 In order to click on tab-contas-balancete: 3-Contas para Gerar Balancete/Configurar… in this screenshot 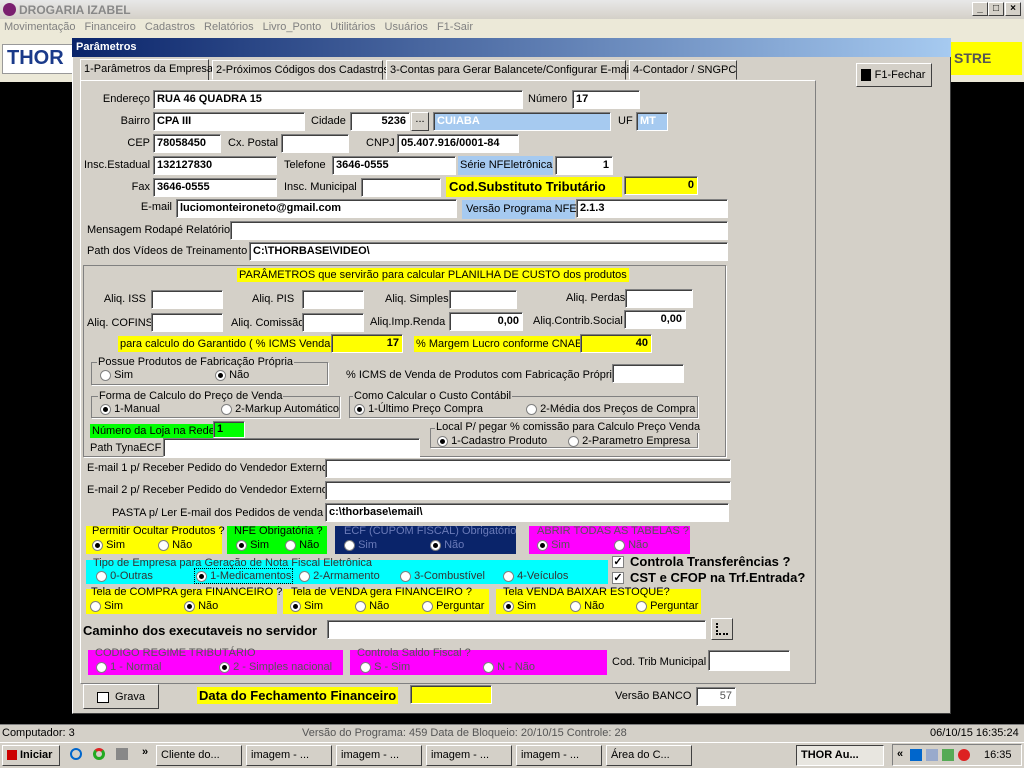, I will do `click(509, 70)`.